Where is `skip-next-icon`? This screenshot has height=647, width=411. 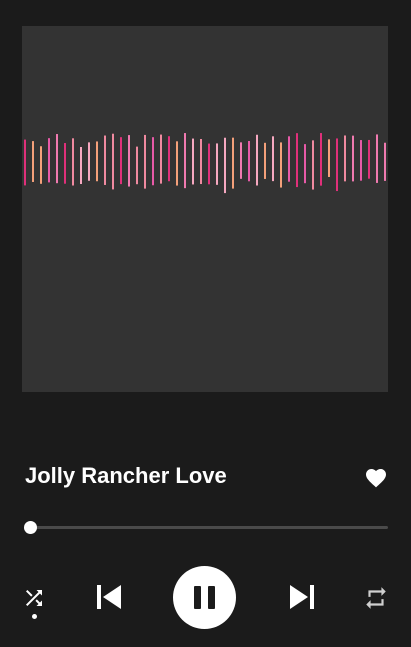
skip-next-icon is located at coordinates (302, 597).